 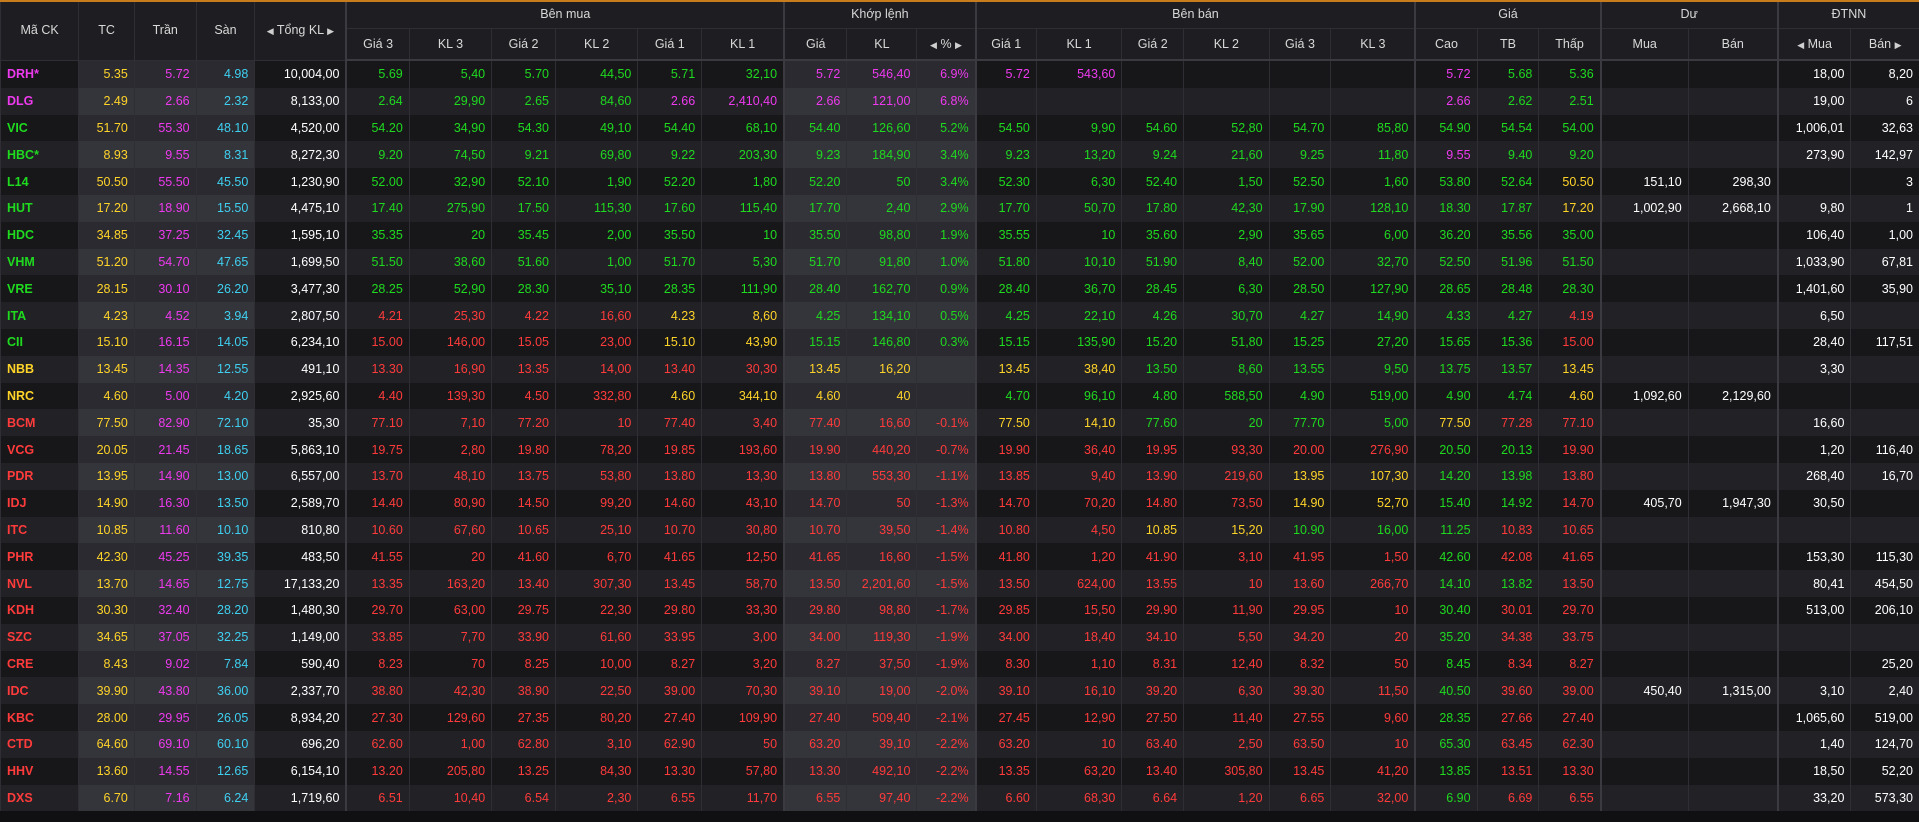 What do you see at coordinates (39, 423) in the screenshot?
I see `cell-sym: BCM` at bounding box center [39, 423].